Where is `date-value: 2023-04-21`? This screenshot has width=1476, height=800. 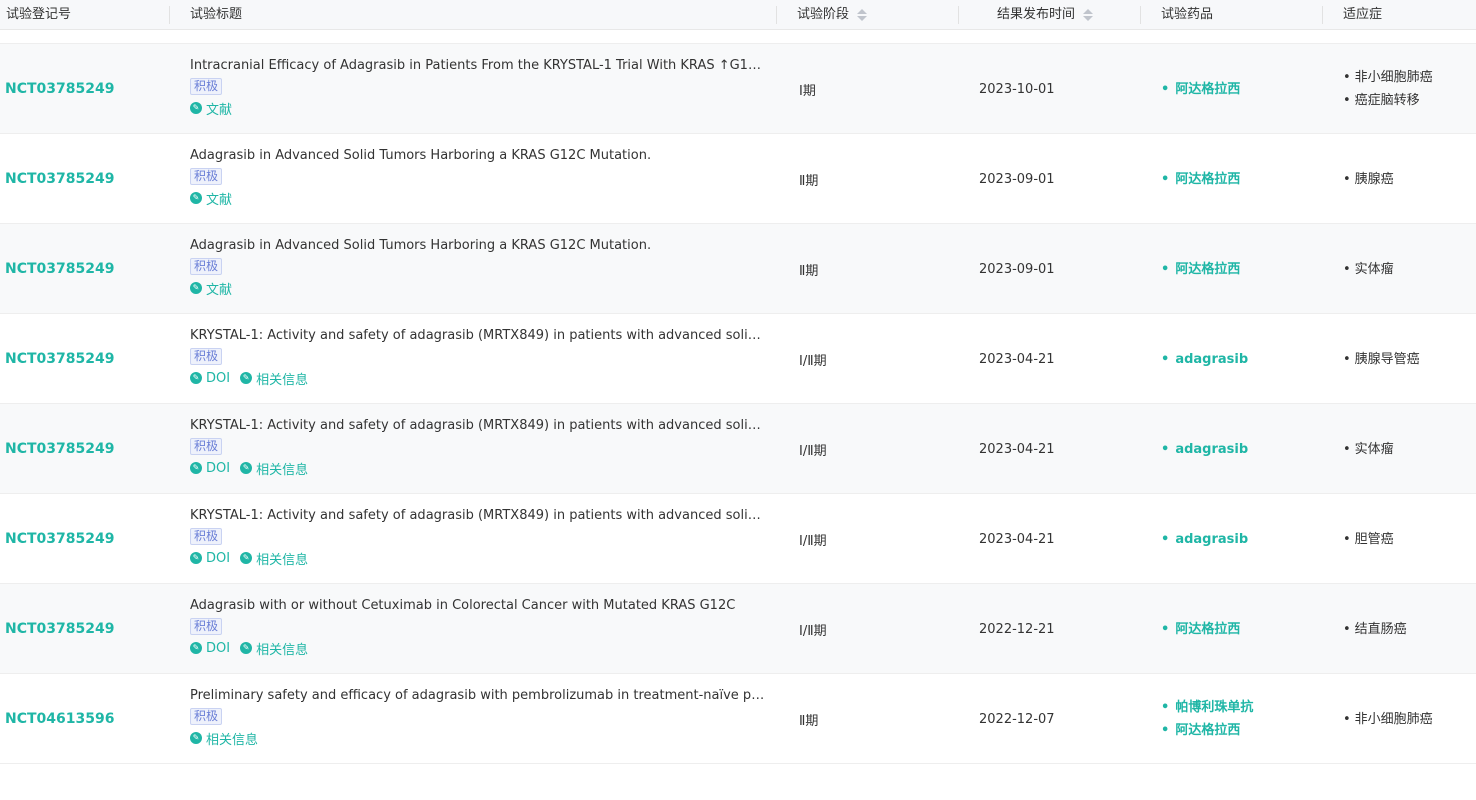 date-value: 2023-04-21 is located at coordinates (1017, 359).